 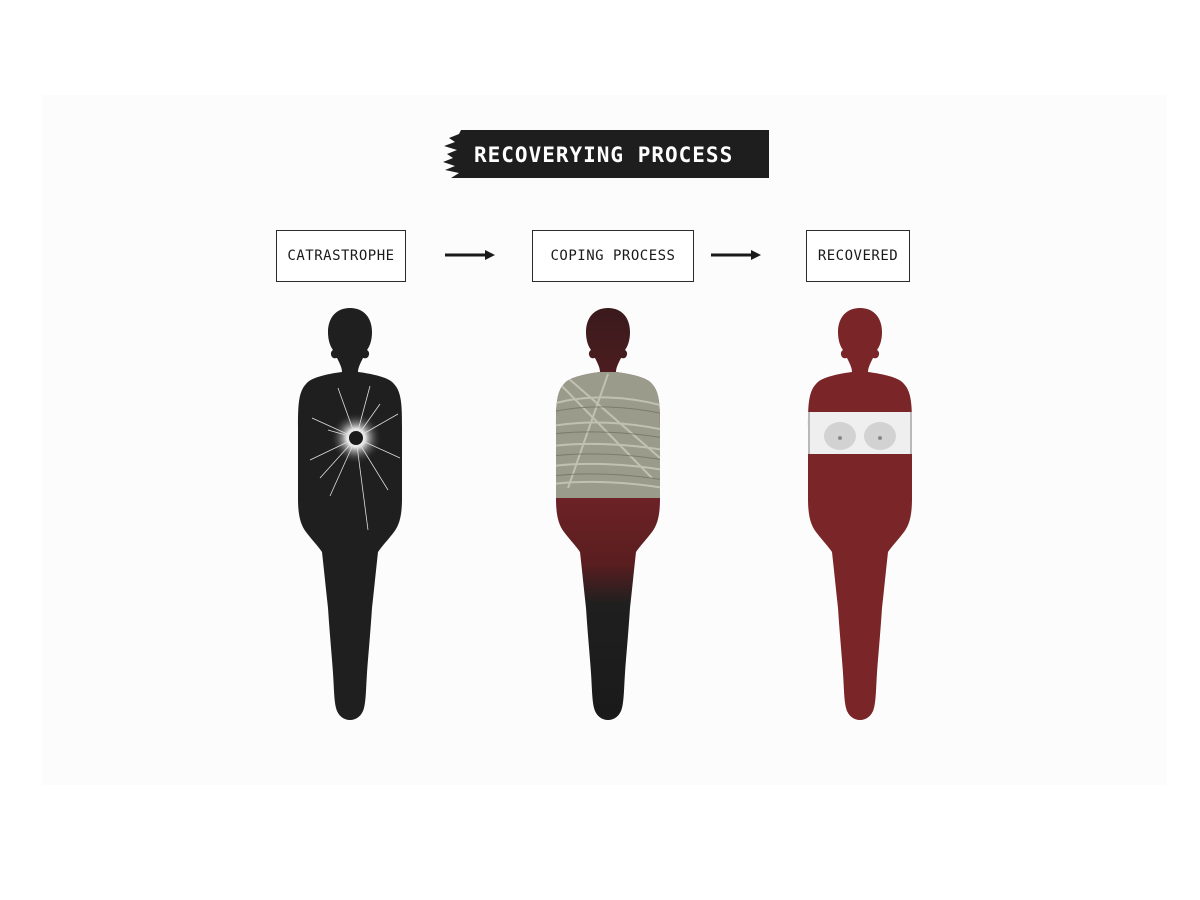 I want to click on bandage-icon, so click(x=608, y=435).